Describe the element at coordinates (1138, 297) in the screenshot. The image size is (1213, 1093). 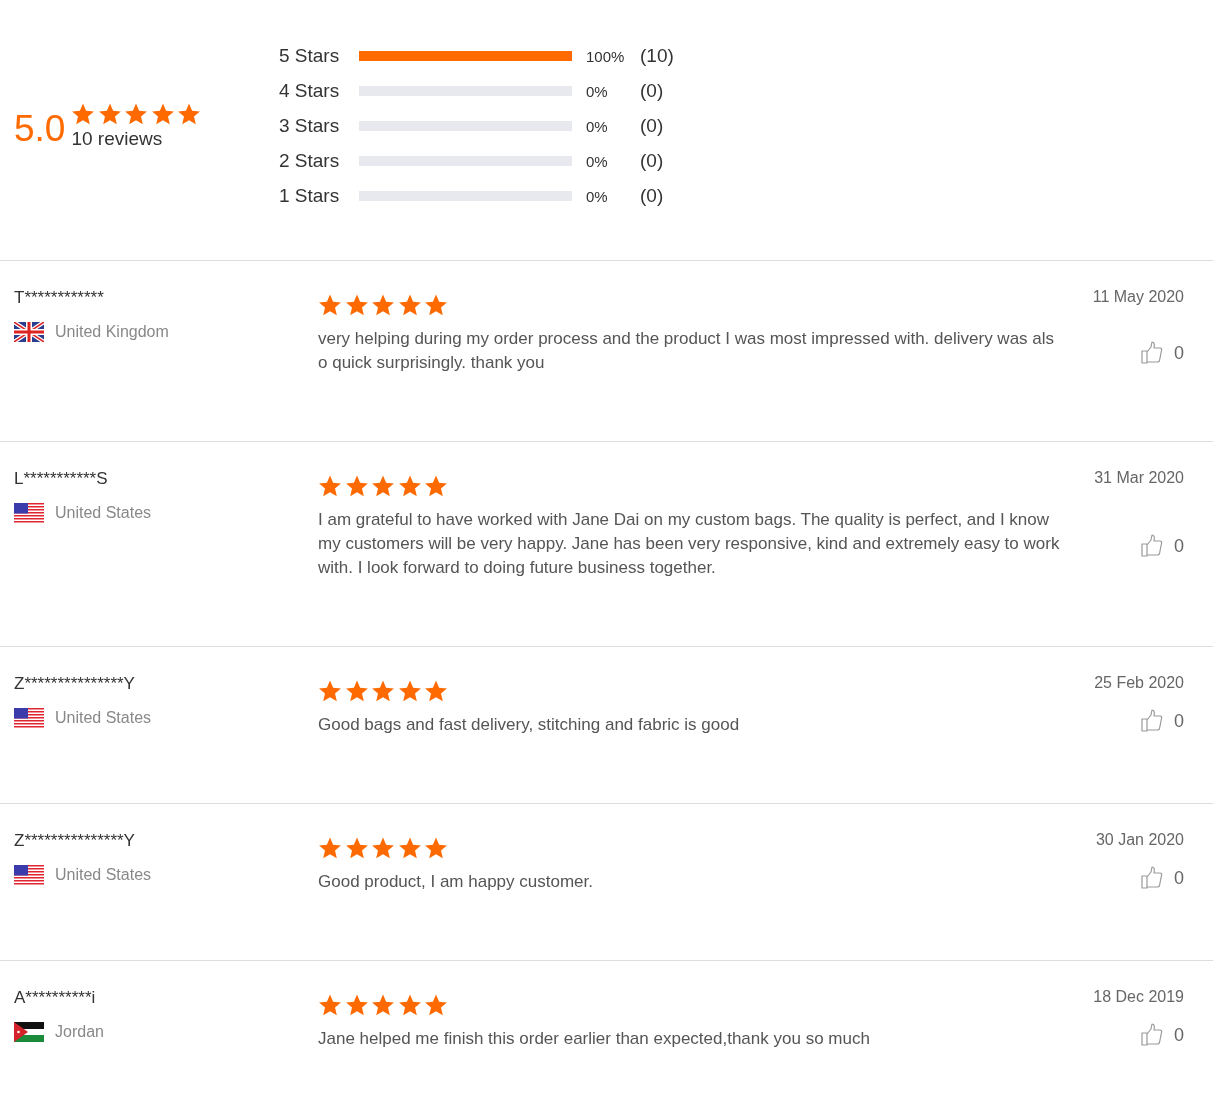
I see `review-date: 11 May 2020` at that location.